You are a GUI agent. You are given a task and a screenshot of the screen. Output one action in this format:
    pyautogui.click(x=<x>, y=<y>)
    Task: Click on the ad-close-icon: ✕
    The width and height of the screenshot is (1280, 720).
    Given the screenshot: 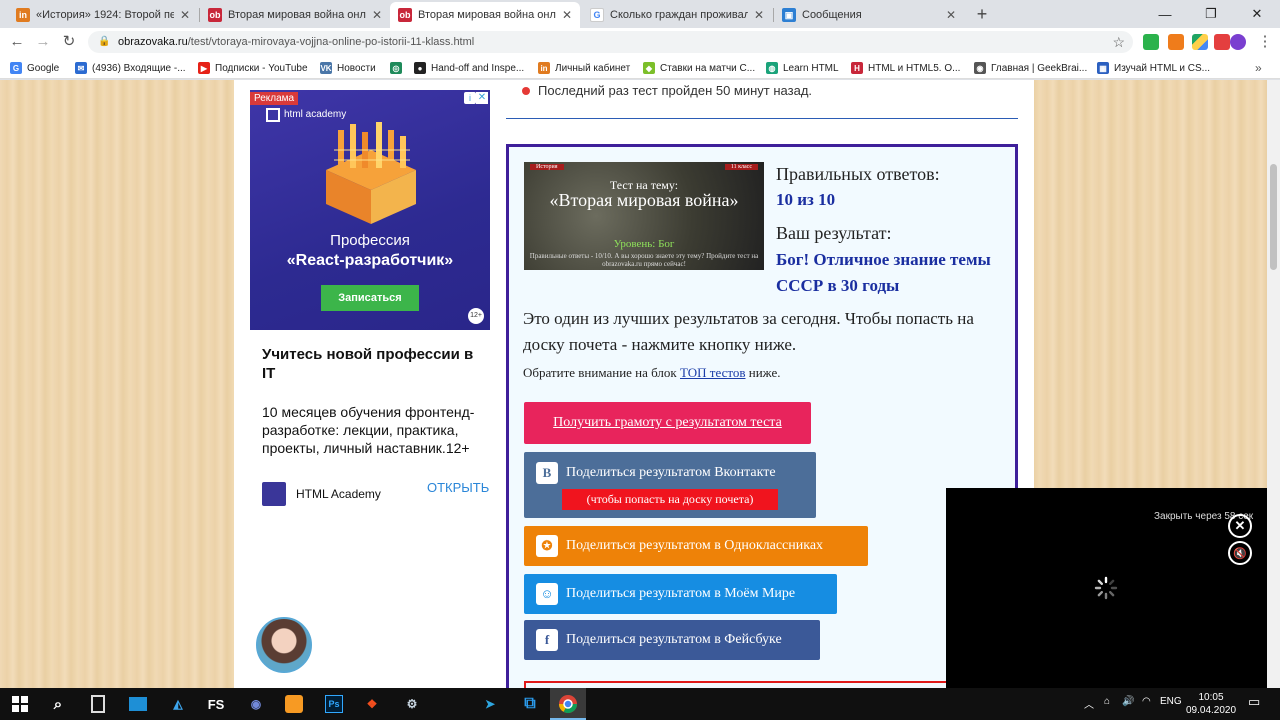 What is the action you would take?
    pyautogui.click(x=482, y=98)
    